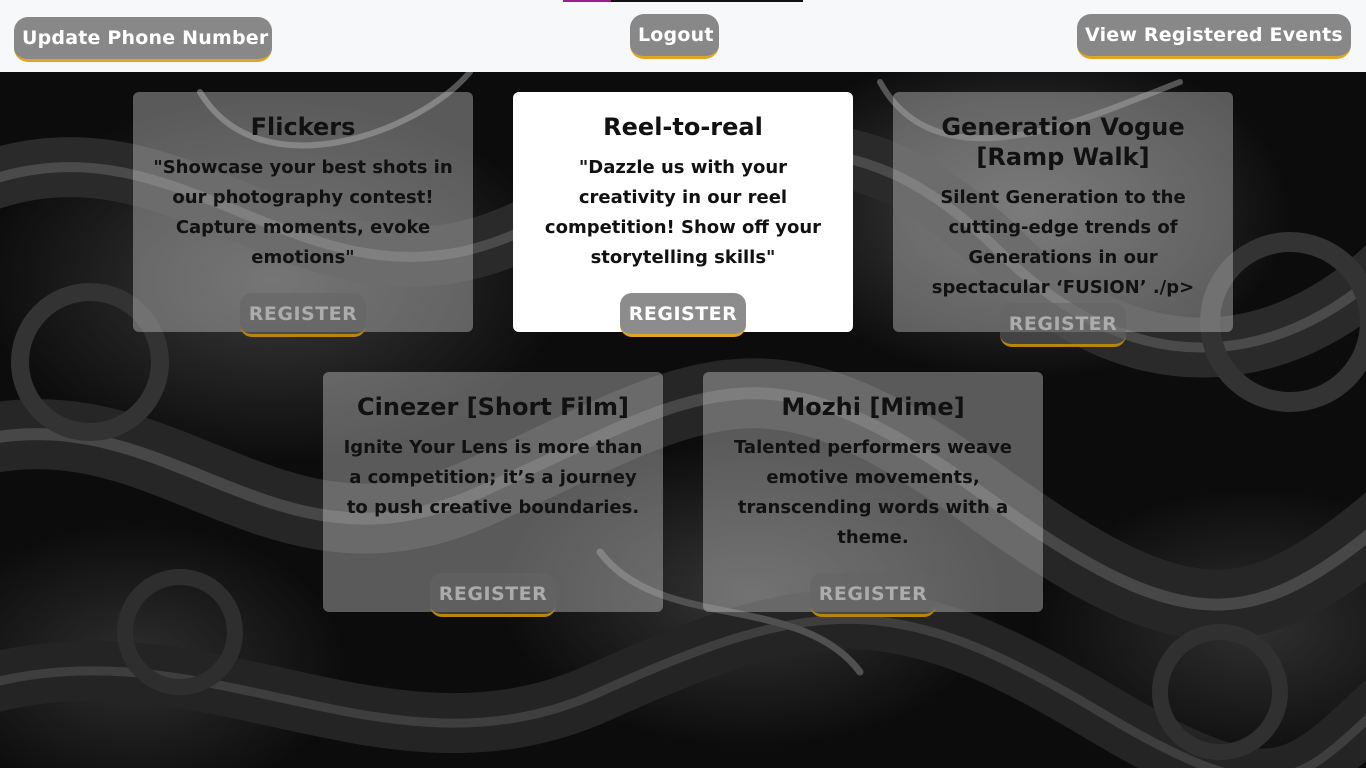 The width and height of the screenshot is (1366, 768). I want to click on event-title: Mozhi [Mime], so click(873, 407).